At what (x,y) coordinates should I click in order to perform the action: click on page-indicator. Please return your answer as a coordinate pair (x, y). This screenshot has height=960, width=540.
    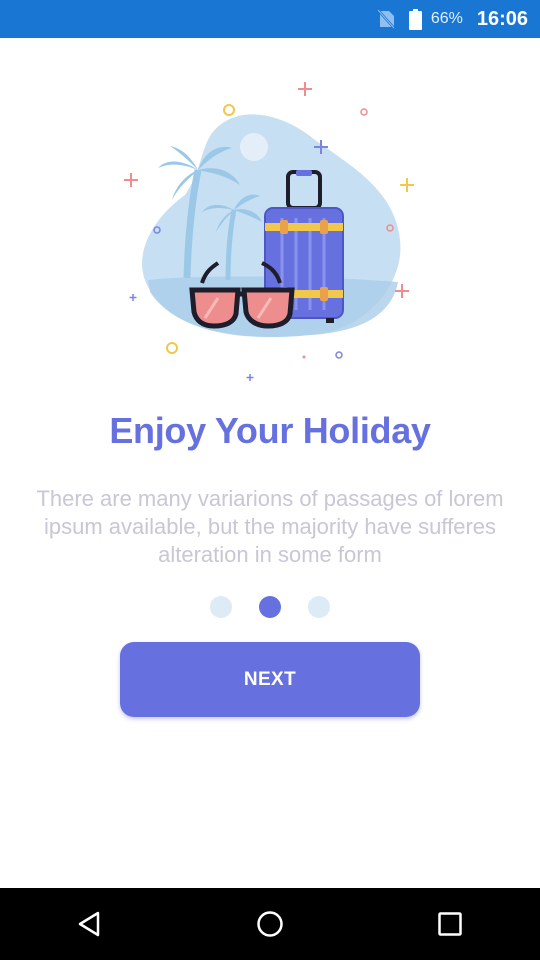
    Looking at the image, I should click on (270, 607).